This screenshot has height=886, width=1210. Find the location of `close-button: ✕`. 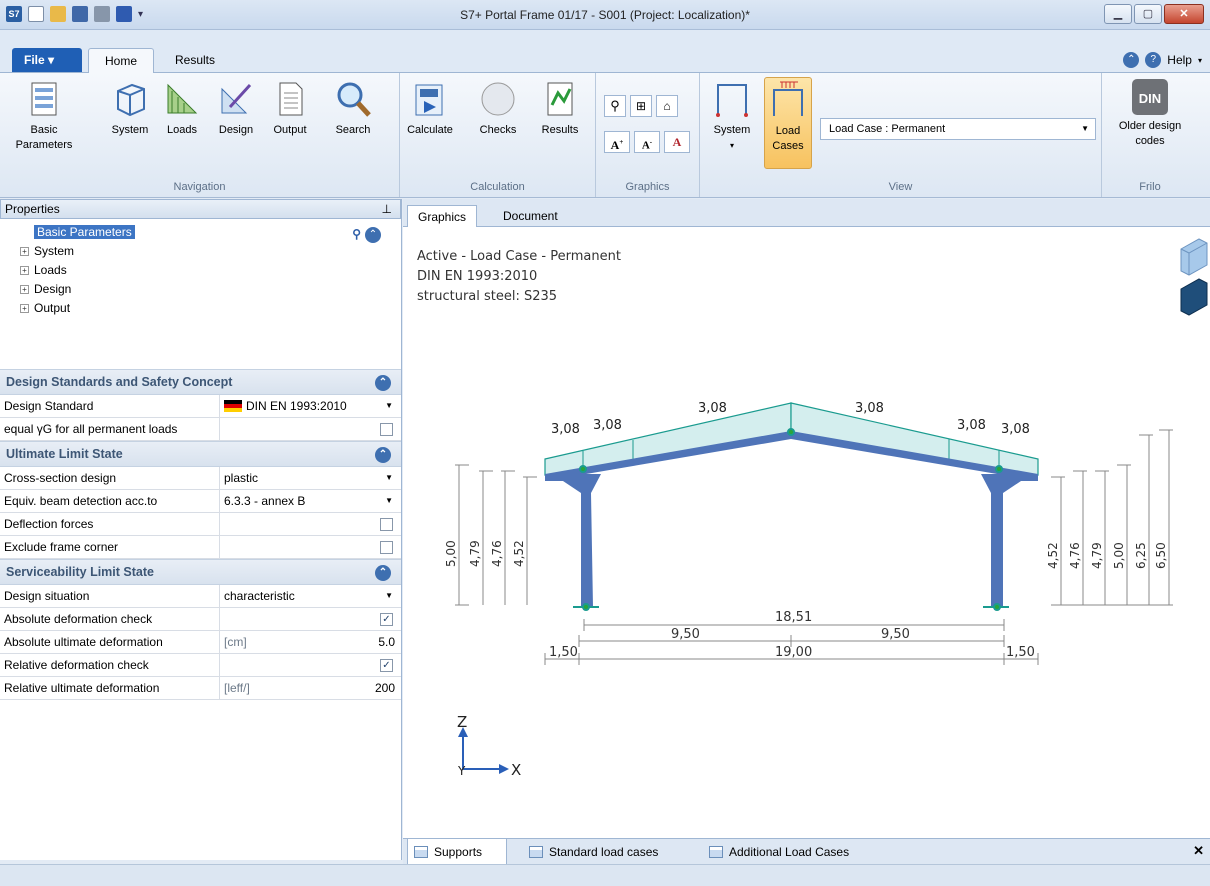

close-button: ✕ is located at coordinates (1184, 14).